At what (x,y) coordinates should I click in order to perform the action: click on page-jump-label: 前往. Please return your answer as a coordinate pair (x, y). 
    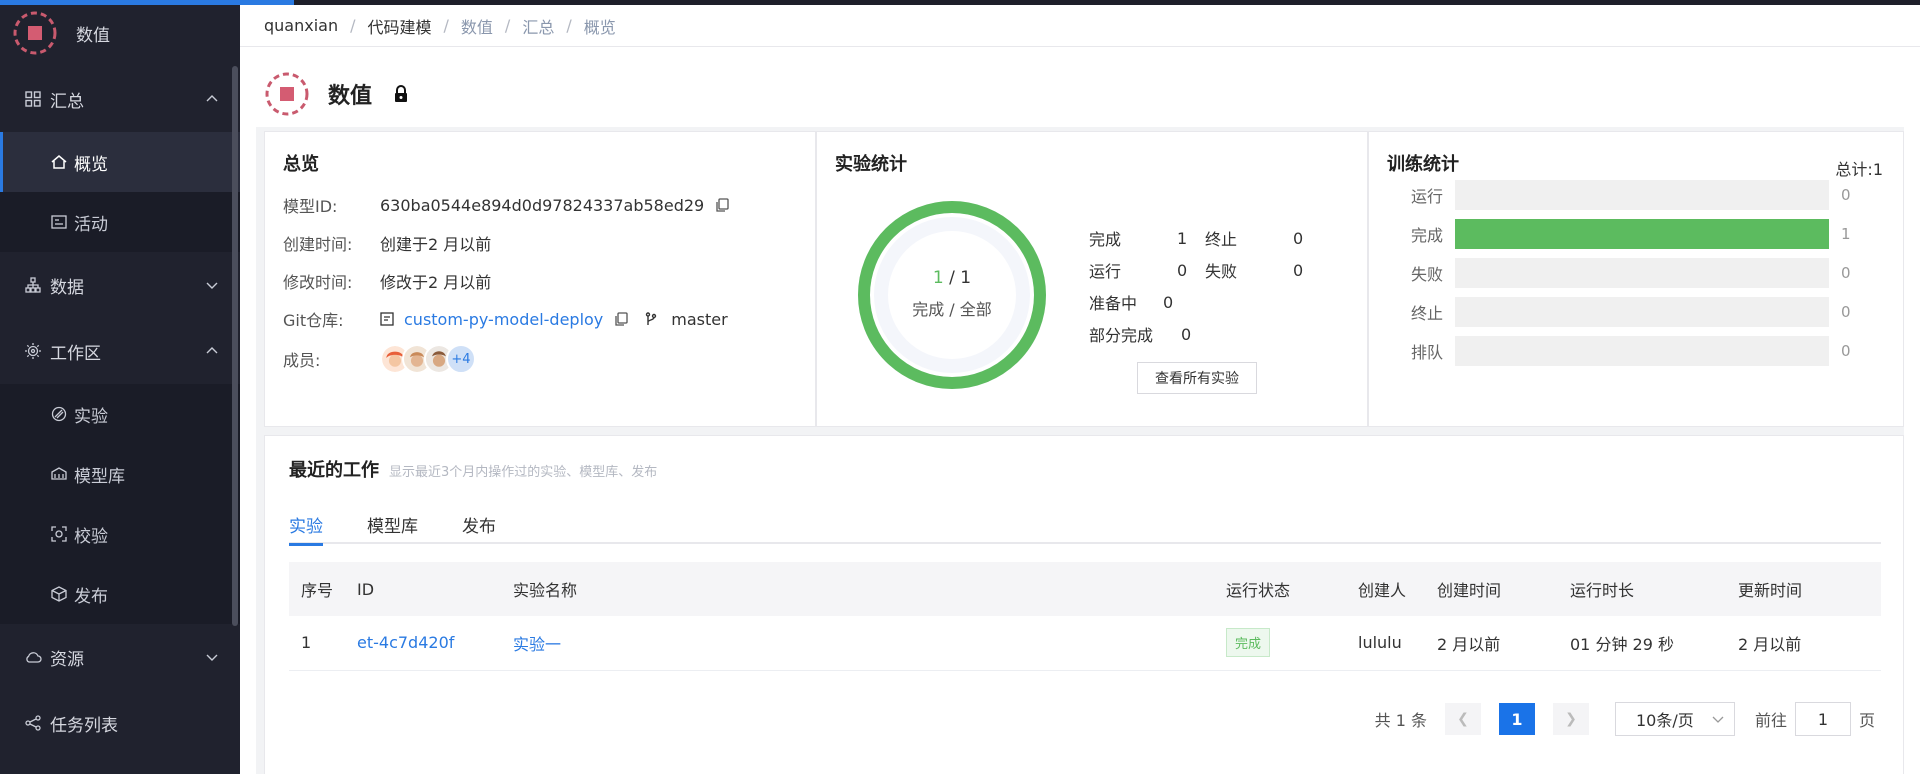
    Looking at the image, I should click on (1770, 720).